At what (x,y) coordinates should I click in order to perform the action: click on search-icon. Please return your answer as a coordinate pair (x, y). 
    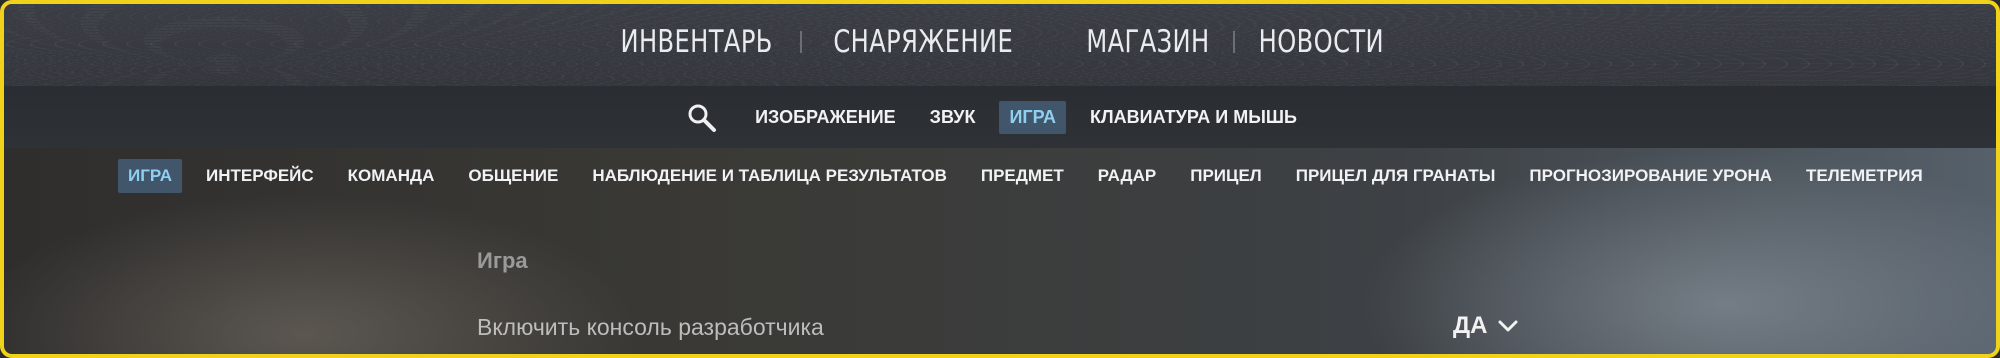
    Looking at the image, I should click on (702, 118).